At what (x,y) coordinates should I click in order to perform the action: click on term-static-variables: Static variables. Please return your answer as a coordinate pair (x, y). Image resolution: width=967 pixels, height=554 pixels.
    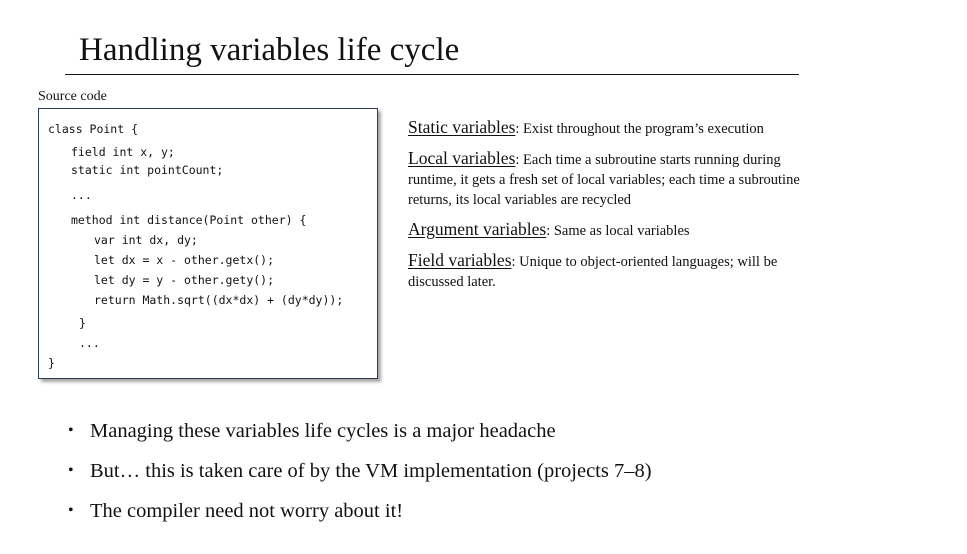
    Looking at the image, I should click on (462, 127).